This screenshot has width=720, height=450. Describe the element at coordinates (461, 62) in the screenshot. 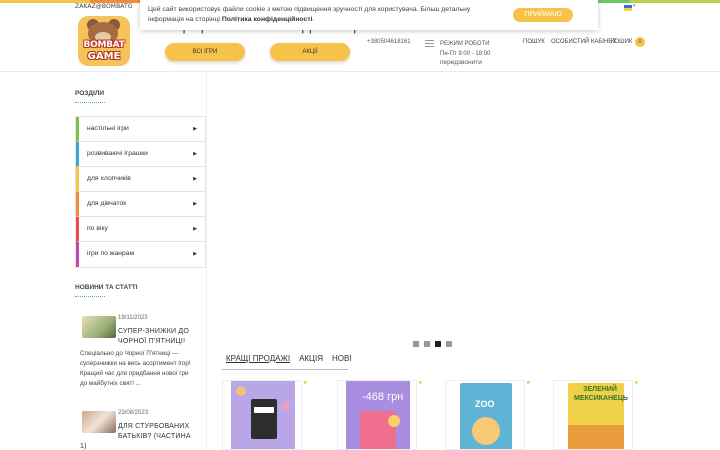

I see `callback-link: передзвонити` at that location.